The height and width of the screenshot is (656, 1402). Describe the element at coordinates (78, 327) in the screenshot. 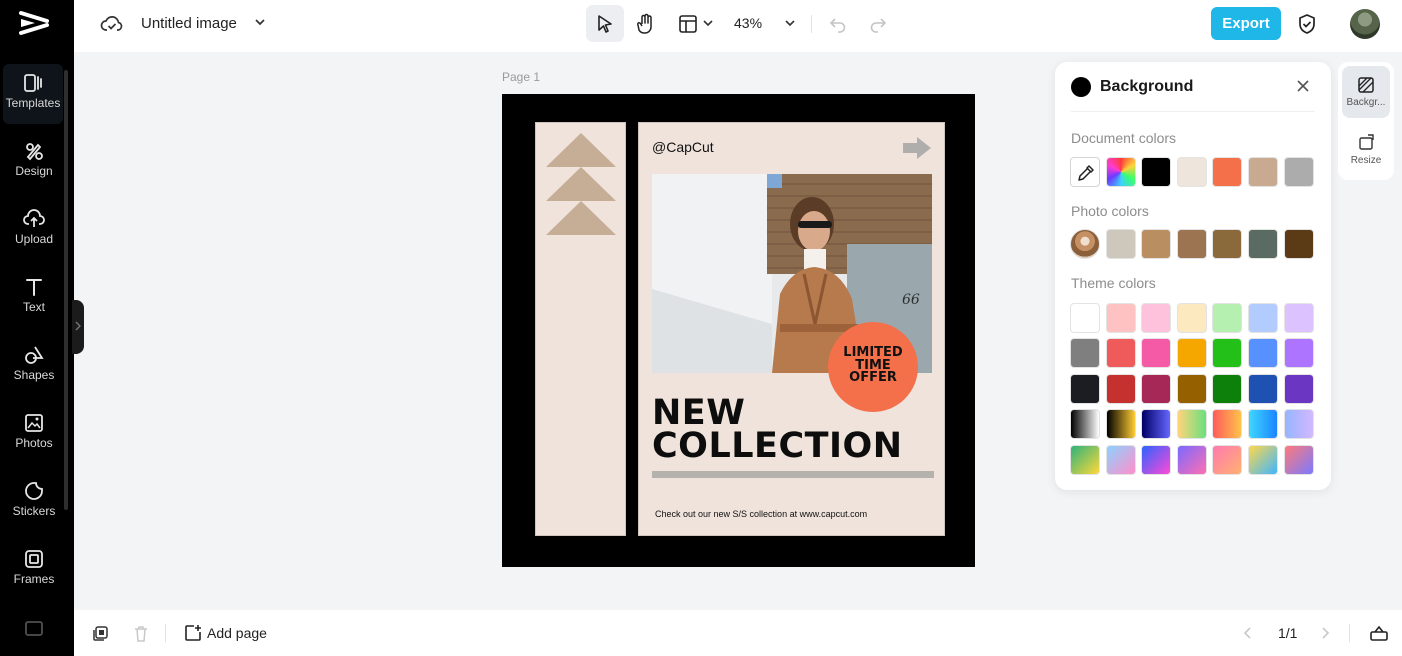

I see `sidebar-collapse-handle` at that location.